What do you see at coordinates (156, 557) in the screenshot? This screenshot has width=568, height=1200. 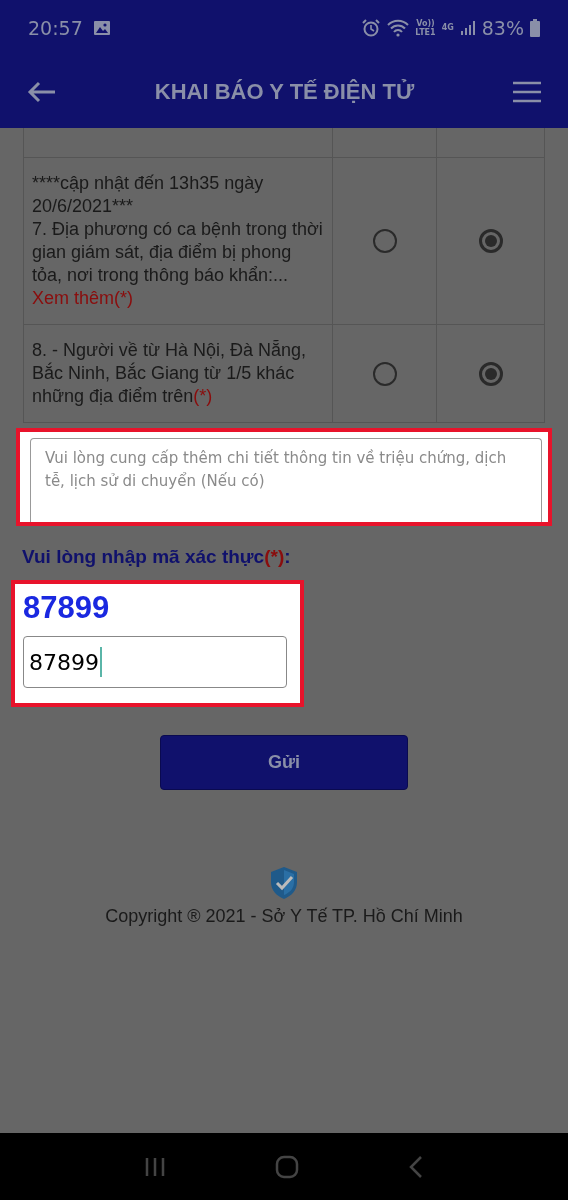 I see `captcha-label: Vui lòng nhập mã xác thực(*):` at bounding box center [156, 557].